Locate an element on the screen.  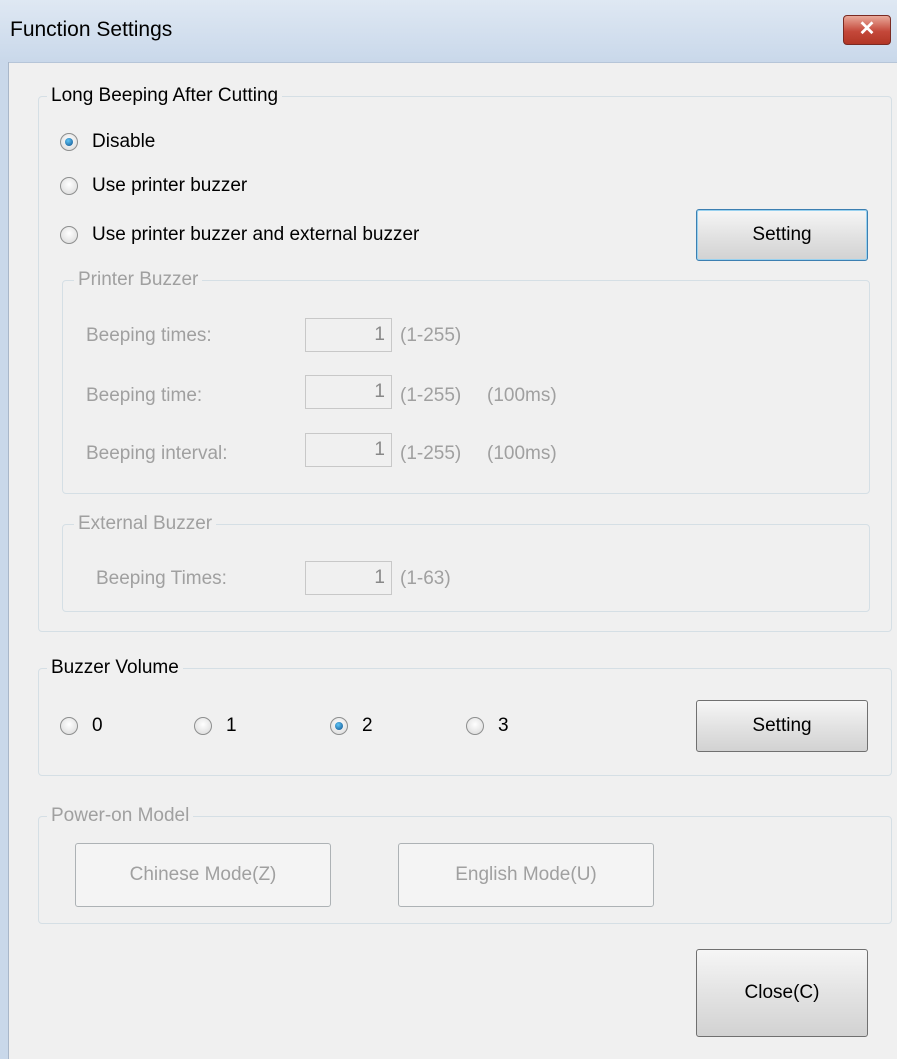
close-button: Close(C) is located at coordinates (782, 993).